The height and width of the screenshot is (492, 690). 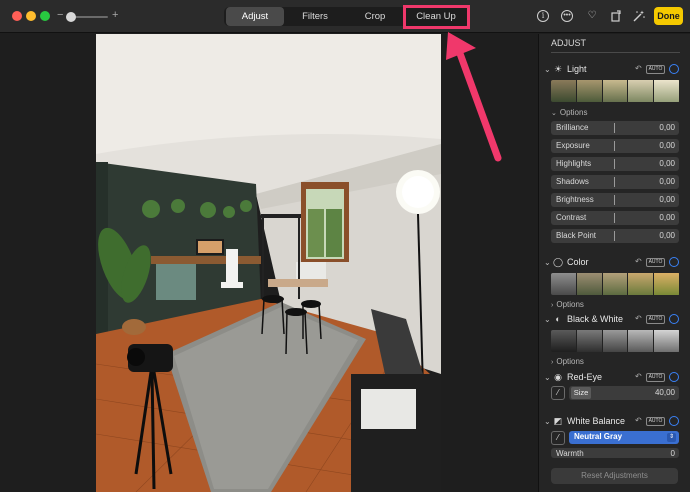 What do you see at coordinates (674, 377) in the screenshot?
I see `red-eye-toggle` at bounding box center [674, 377].